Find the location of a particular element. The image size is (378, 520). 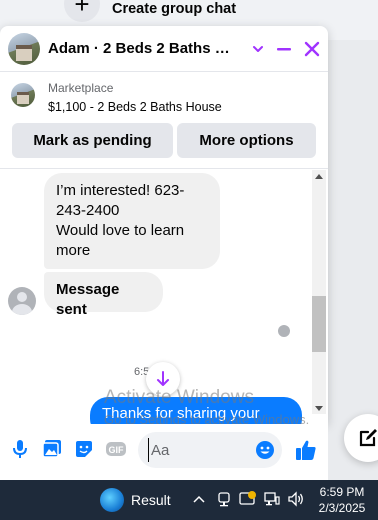

windows-taskbar: Result 6:59 PM 2/3/2025 is located at coordinates (189, 500).